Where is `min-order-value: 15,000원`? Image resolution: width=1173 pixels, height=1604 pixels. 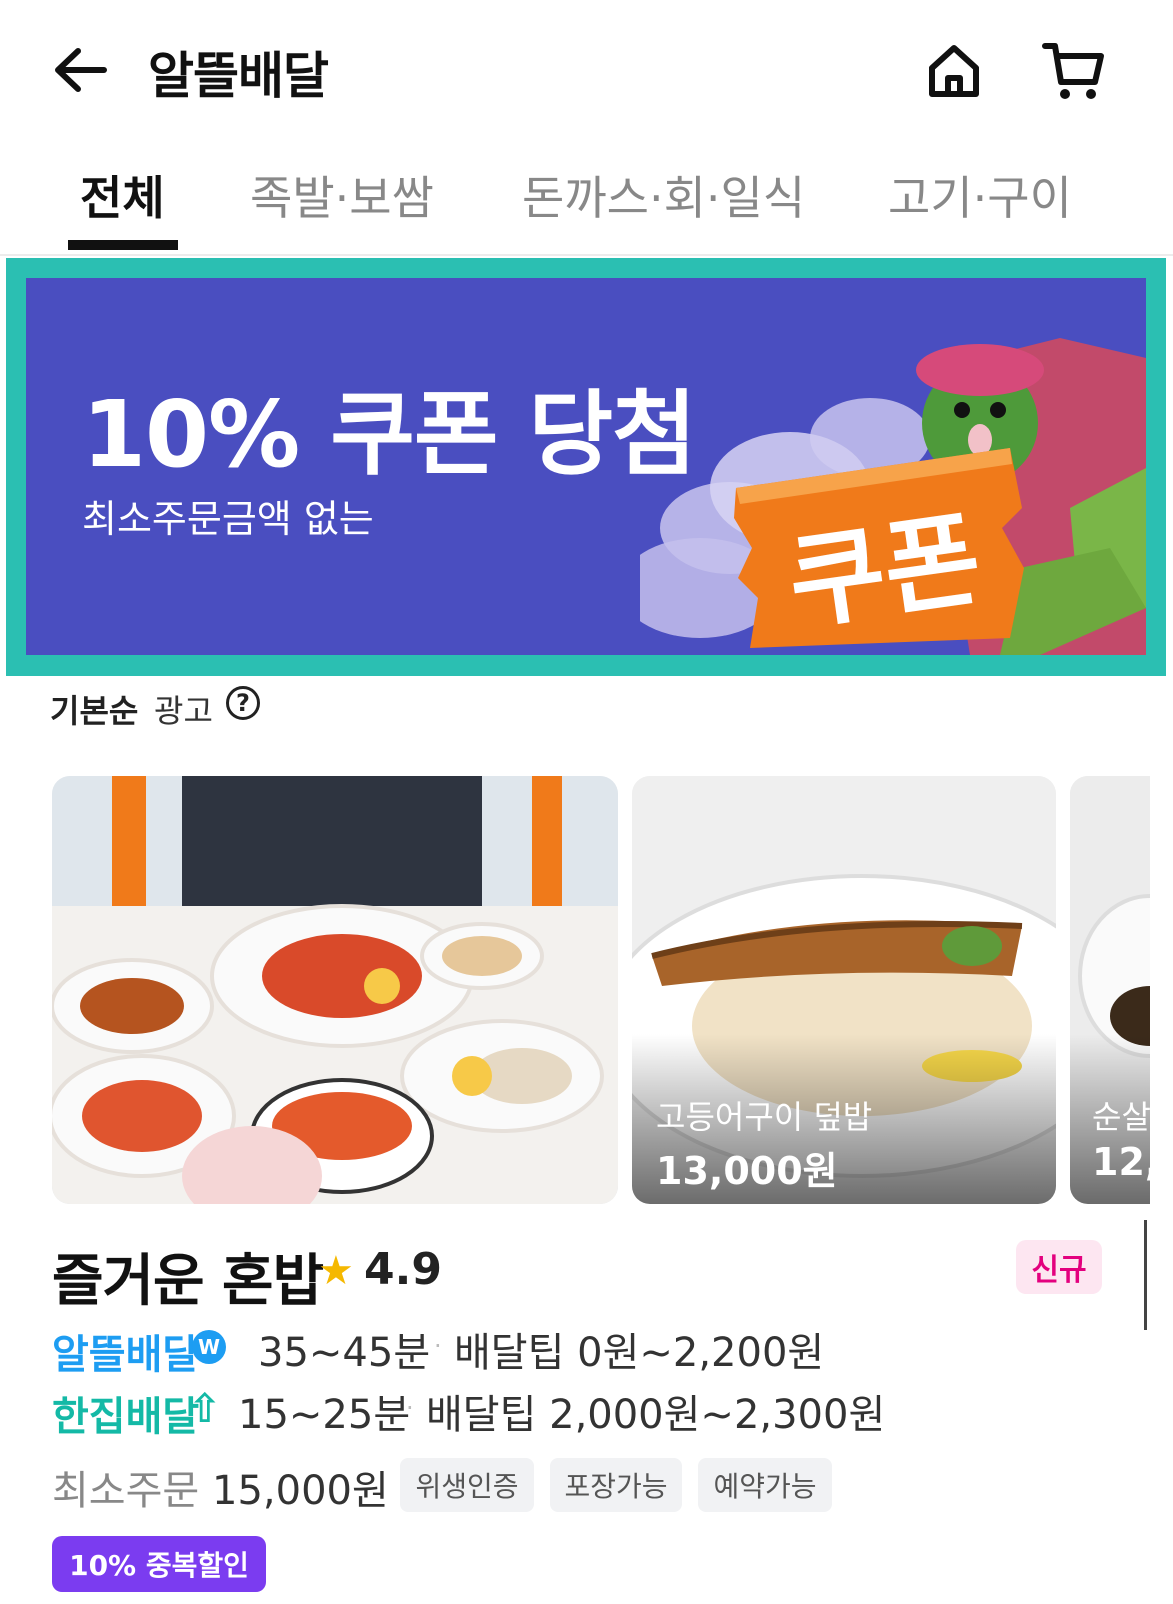 min-order-value: 15,000원 is located at coordinates (300, 1491).